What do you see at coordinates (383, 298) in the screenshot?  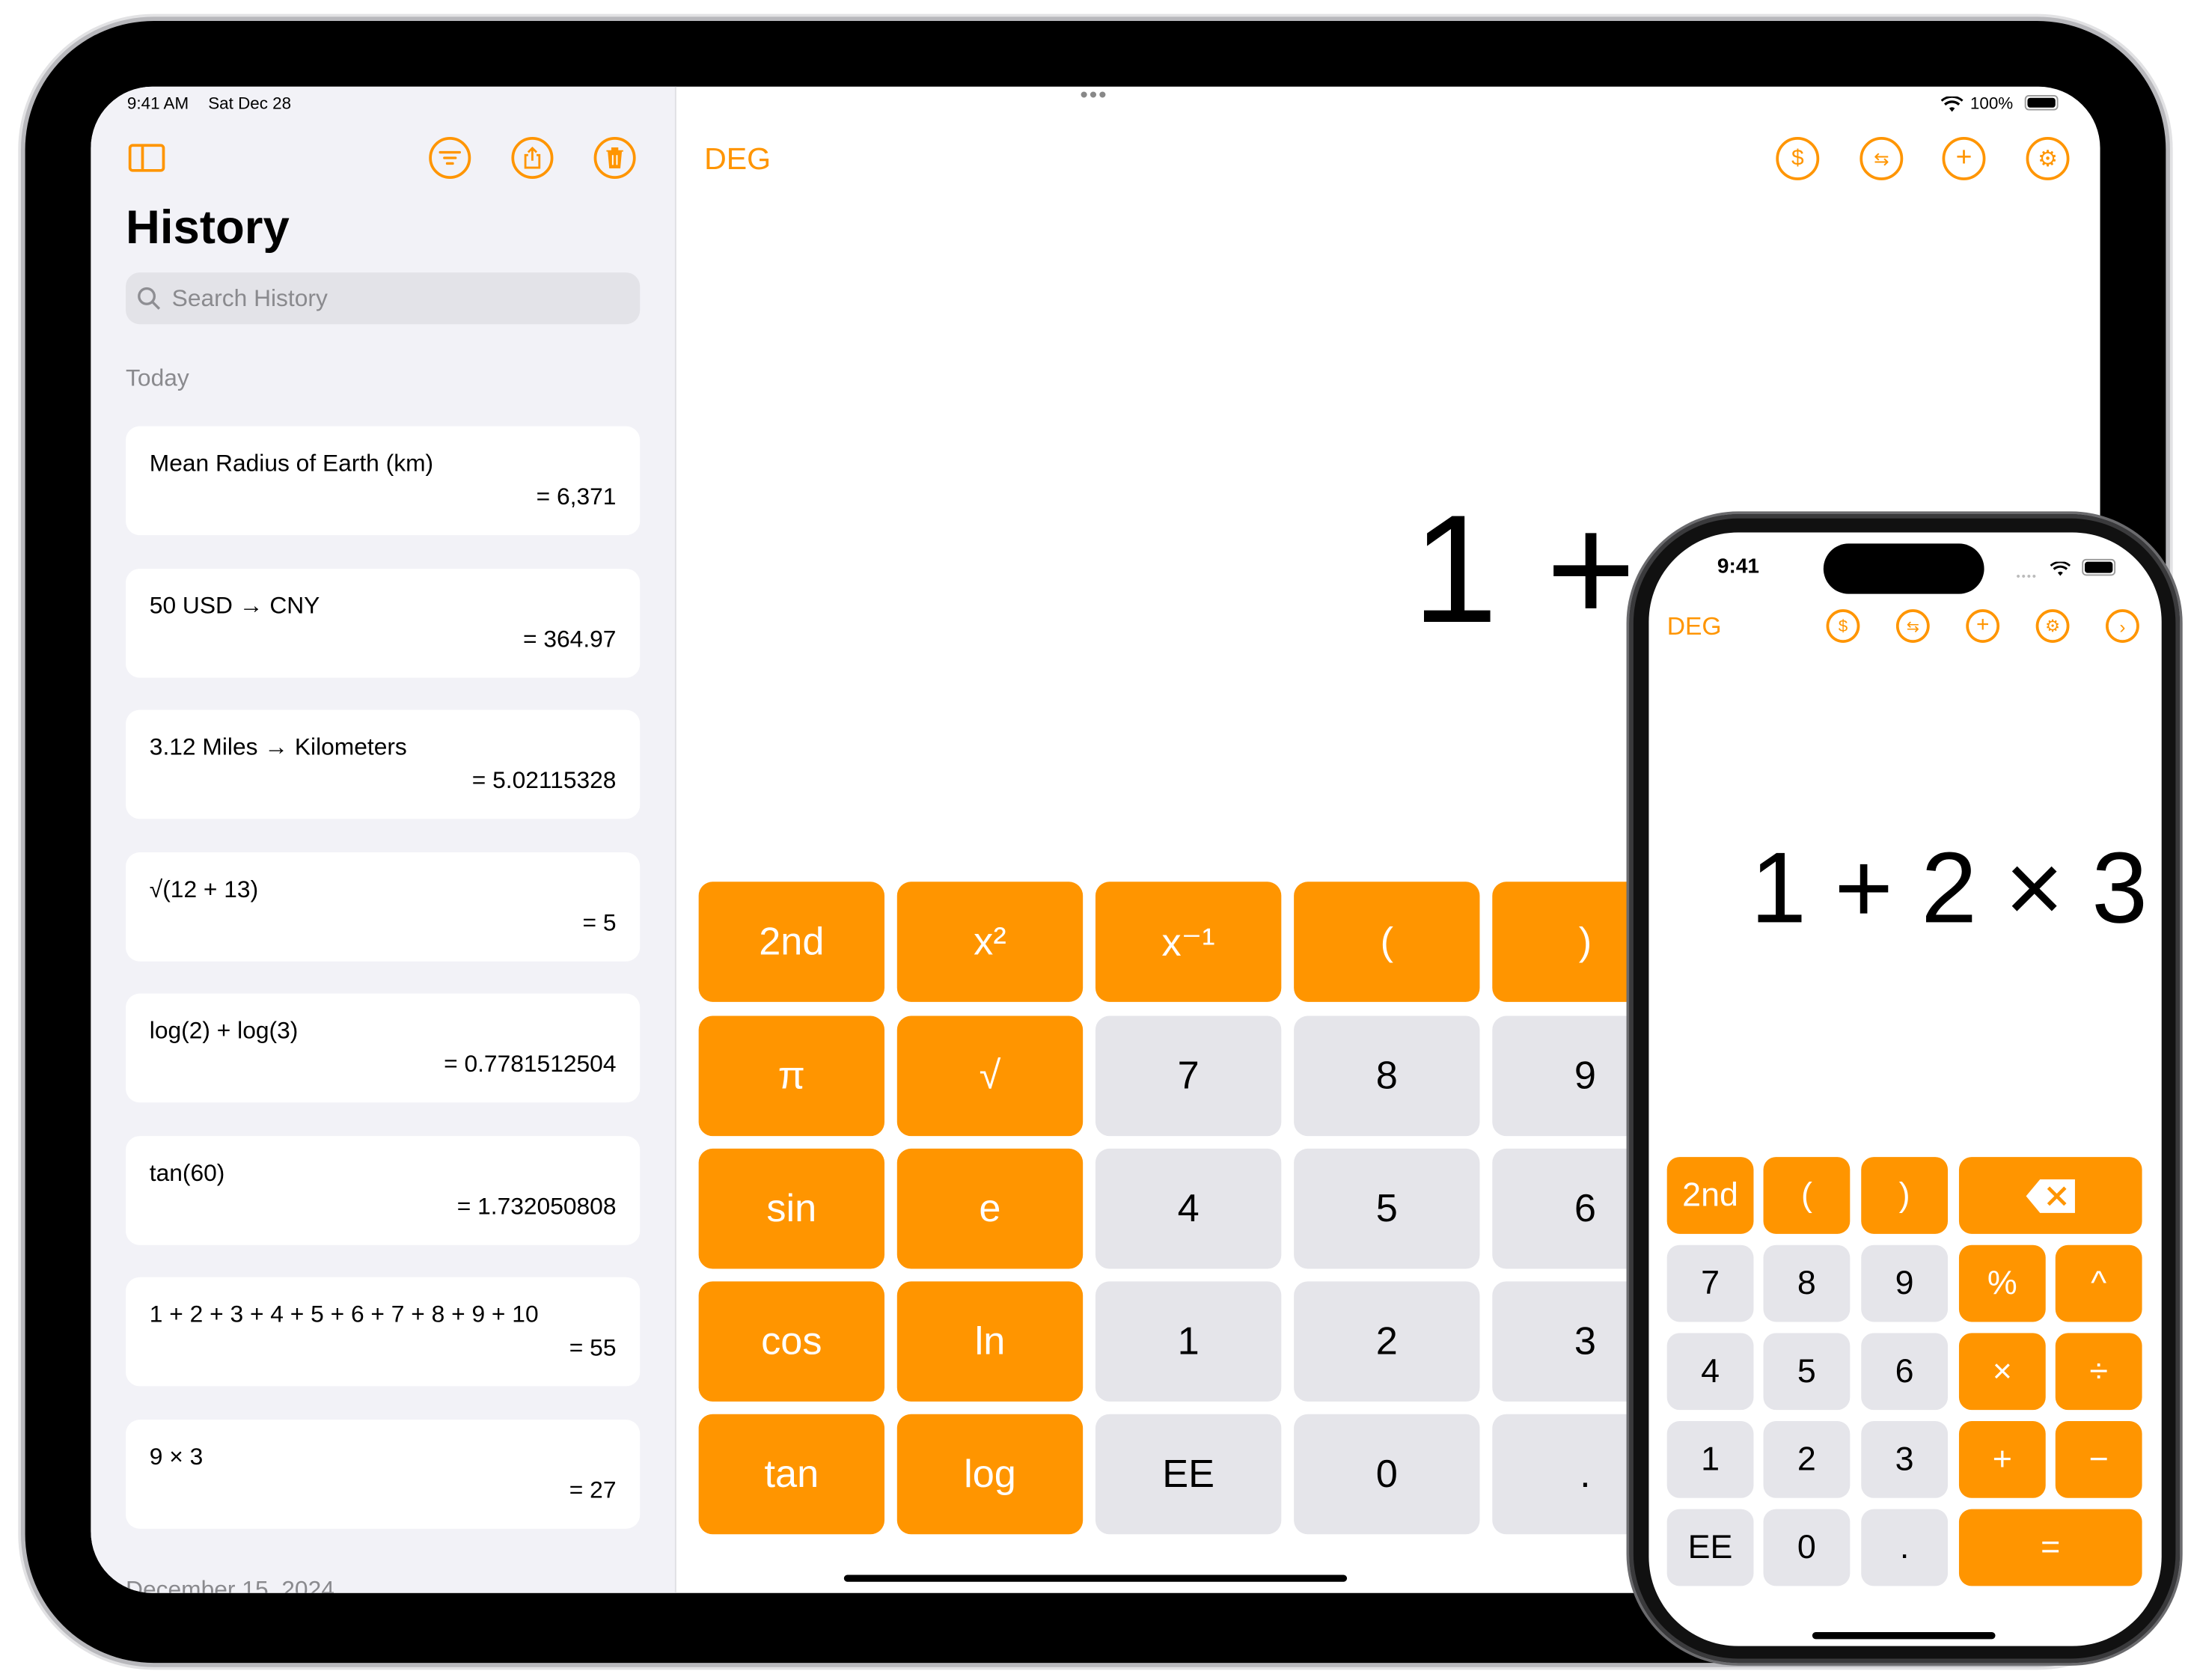 I see `search-input: Search History` at bounding box center [383, 298].